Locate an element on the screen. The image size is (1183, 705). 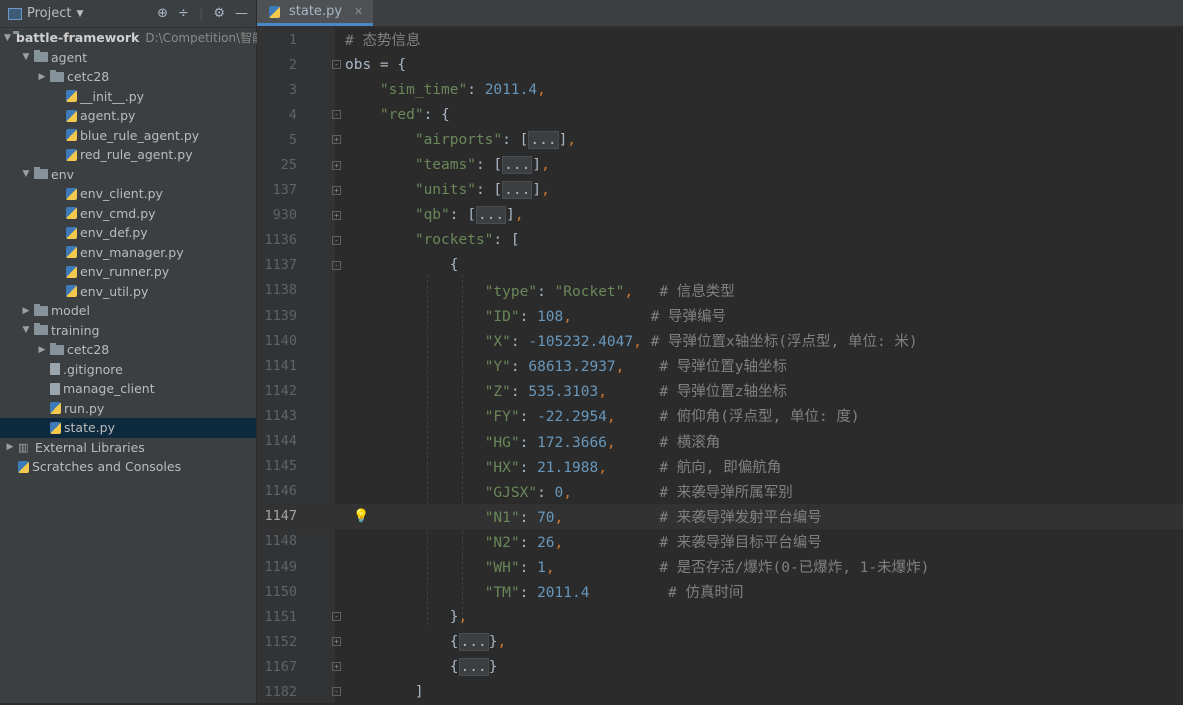
tree-item: env_client.py is located at coordinates (128, 194).